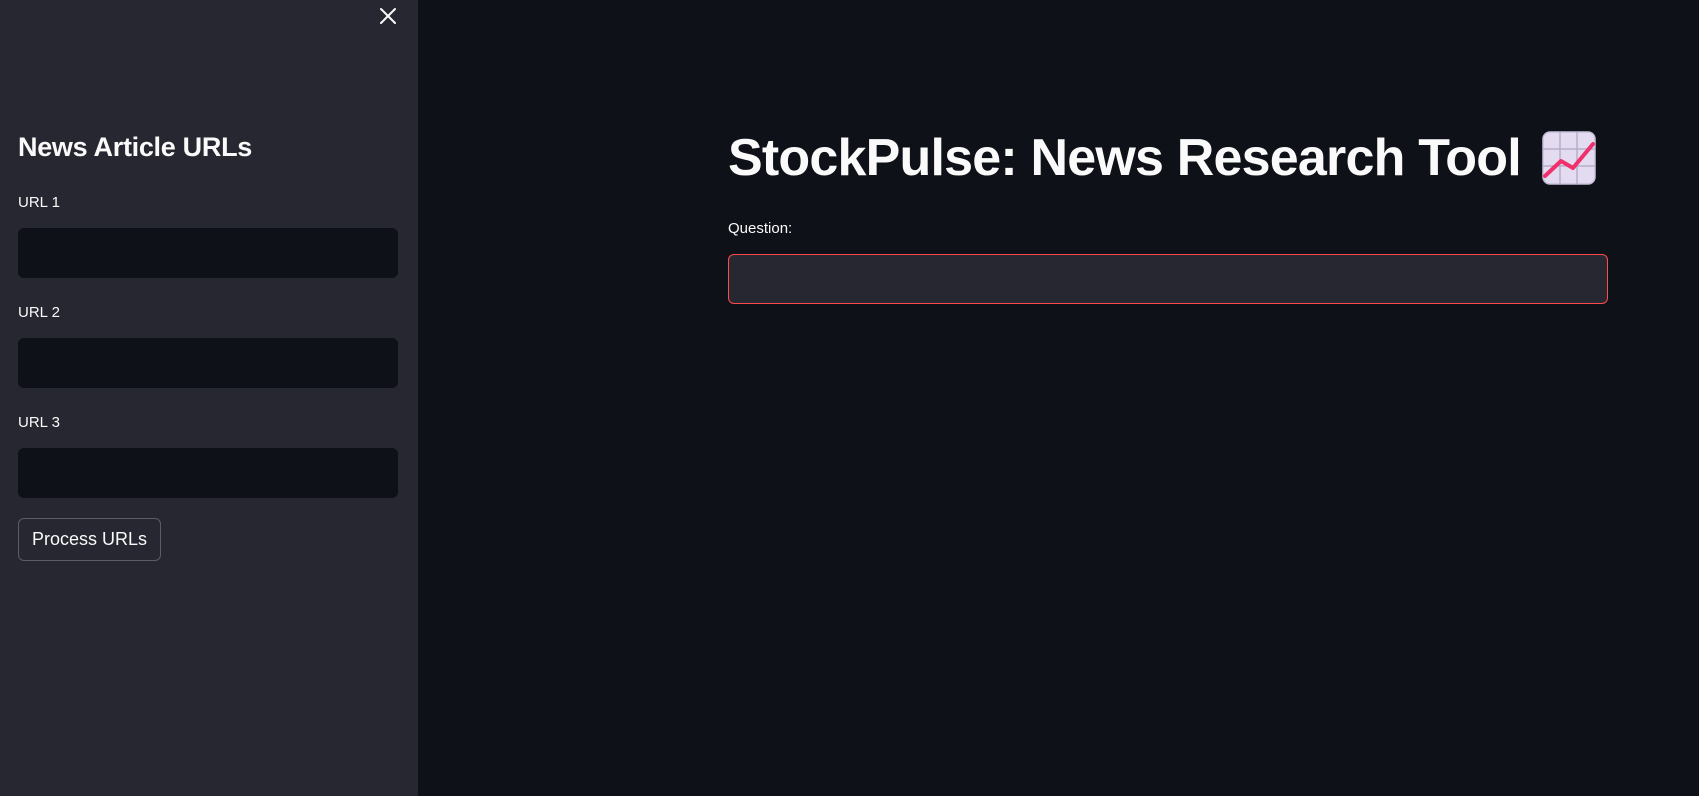 This screenshot has height=796, width=1699. Describe the element at coordinates (1125, 158) in the screenshot. I see `page-title: StockPulse: News Research Tool` at that location.